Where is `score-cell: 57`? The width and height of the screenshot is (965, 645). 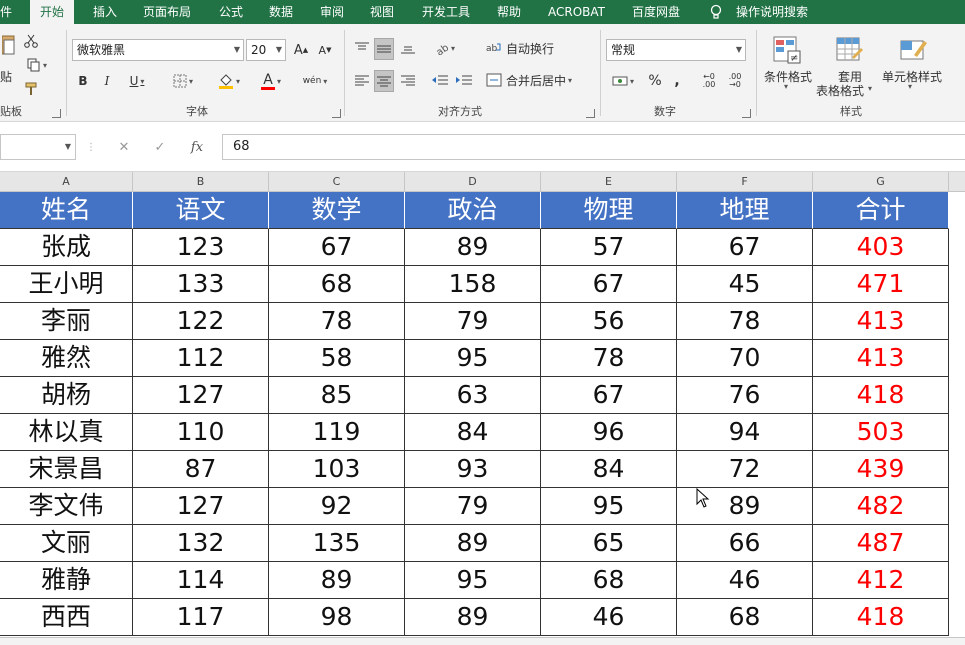
score-cell: 57 is located at coordinates (609, 247).